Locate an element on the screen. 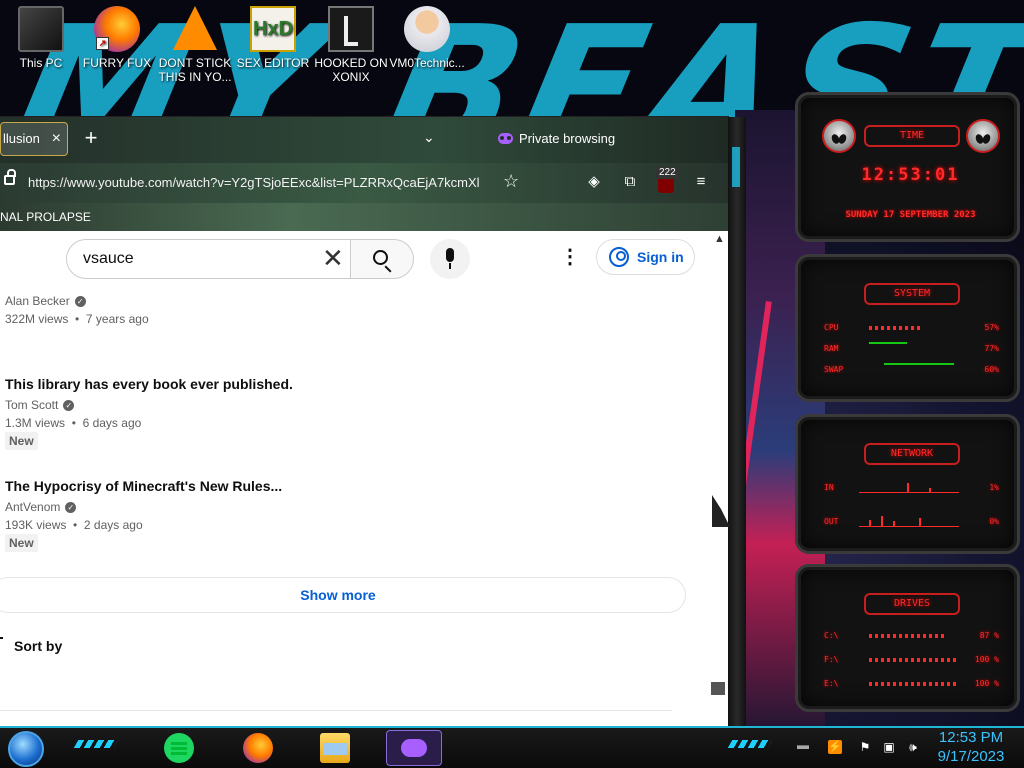 The width and height of the screenshot is (1024, 768). swap-percent: 60% is located at coordinates (991, 369).